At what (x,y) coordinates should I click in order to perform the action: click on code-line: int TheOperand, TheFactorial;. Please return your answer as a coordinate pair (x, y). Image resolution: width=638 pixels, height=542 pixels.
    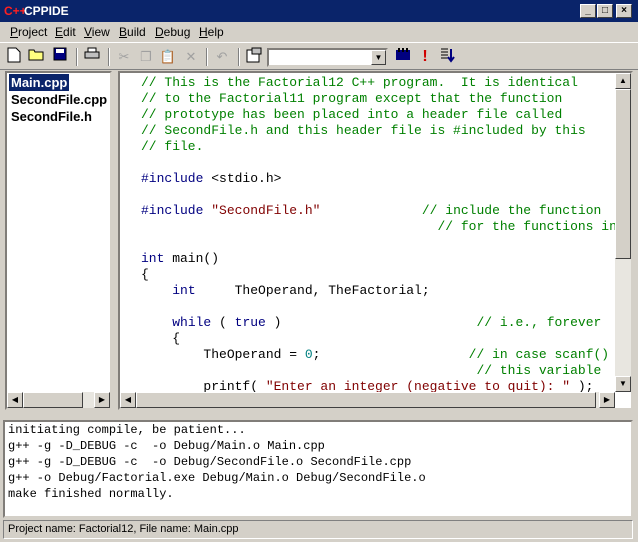
    Looking at the image, I should click on (379, 291).